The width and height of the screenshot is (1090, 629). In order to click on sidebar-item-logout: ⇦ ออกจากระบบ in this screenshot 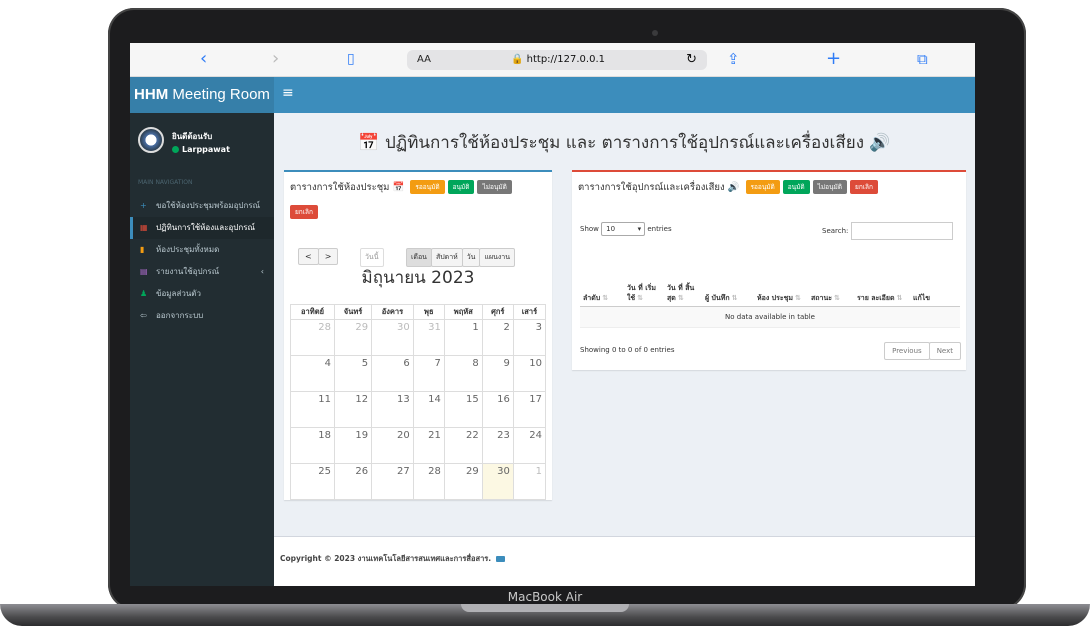, I will do `click(202, 316)`.